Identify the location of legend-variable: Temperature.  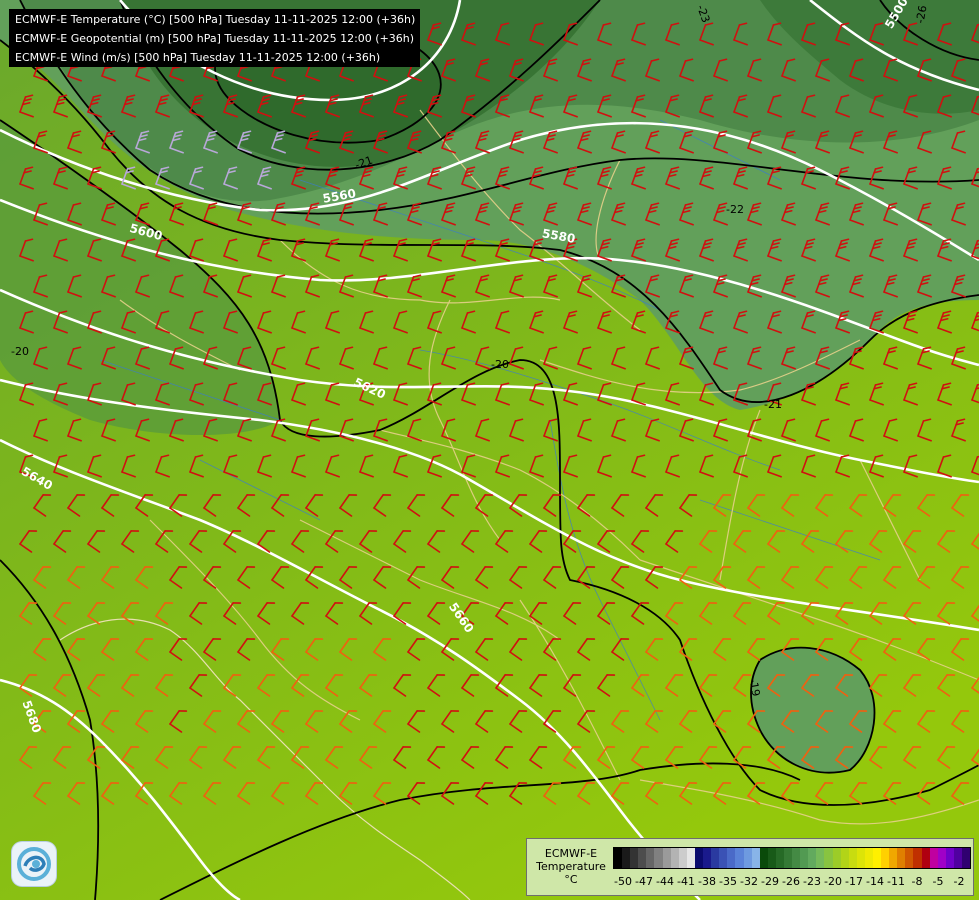
(571, 866).